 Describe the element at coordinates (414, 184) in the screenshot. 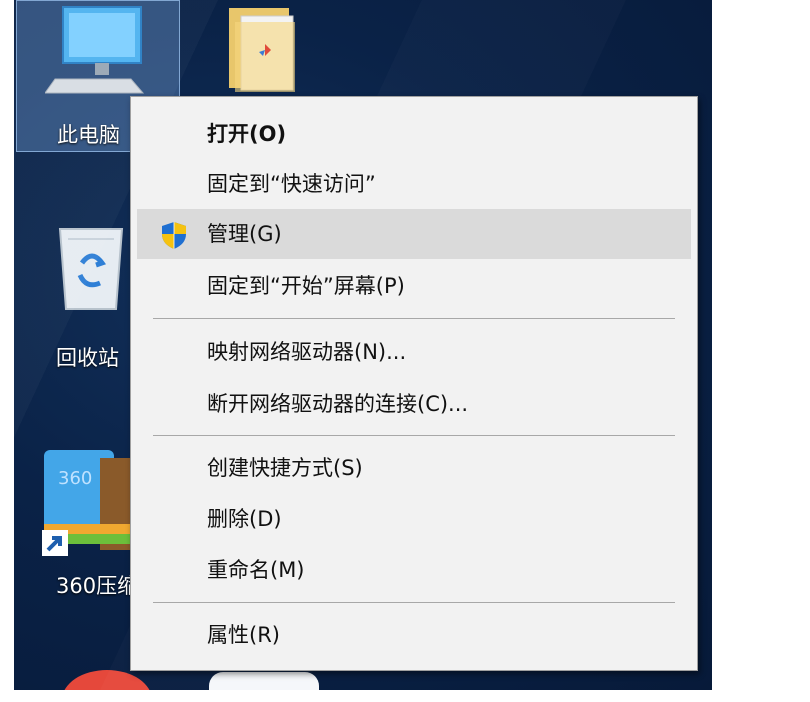

I see `menu-item-pin-quick-access: 固定到“快速访问”` at that location.